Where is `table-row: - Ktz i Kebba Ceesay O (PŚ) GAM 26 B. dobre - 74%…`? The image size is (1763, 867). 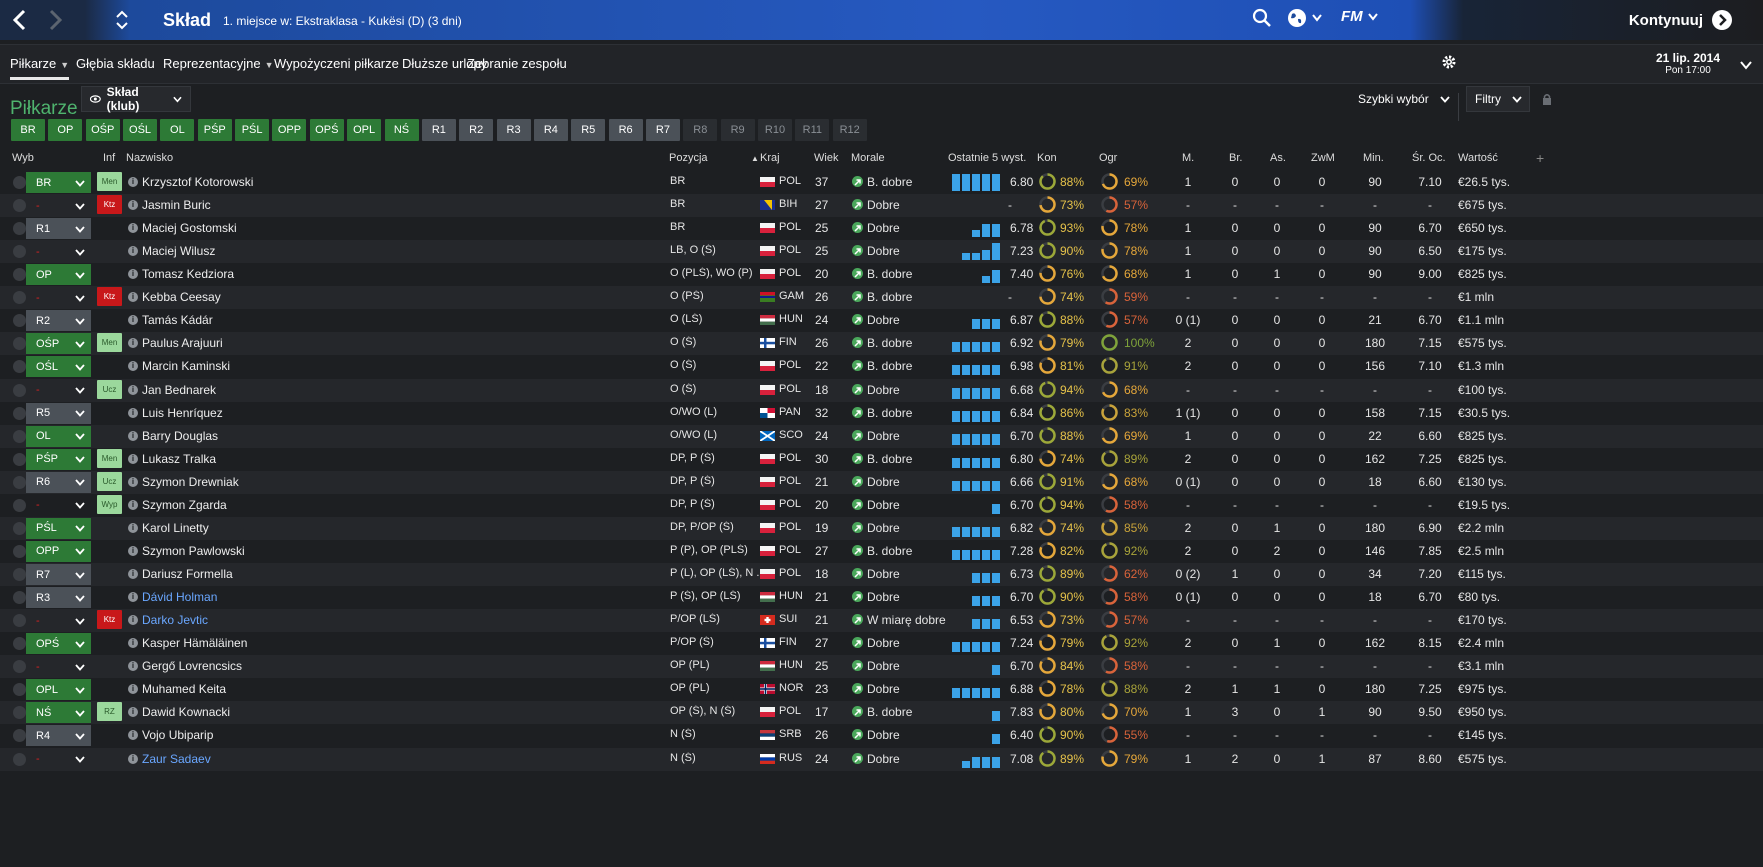
table-row: - Ktz i Kebba Ceesay O (PŚ) GAM 26 B. dobre - 74%… is located at coordinates (881, 298).